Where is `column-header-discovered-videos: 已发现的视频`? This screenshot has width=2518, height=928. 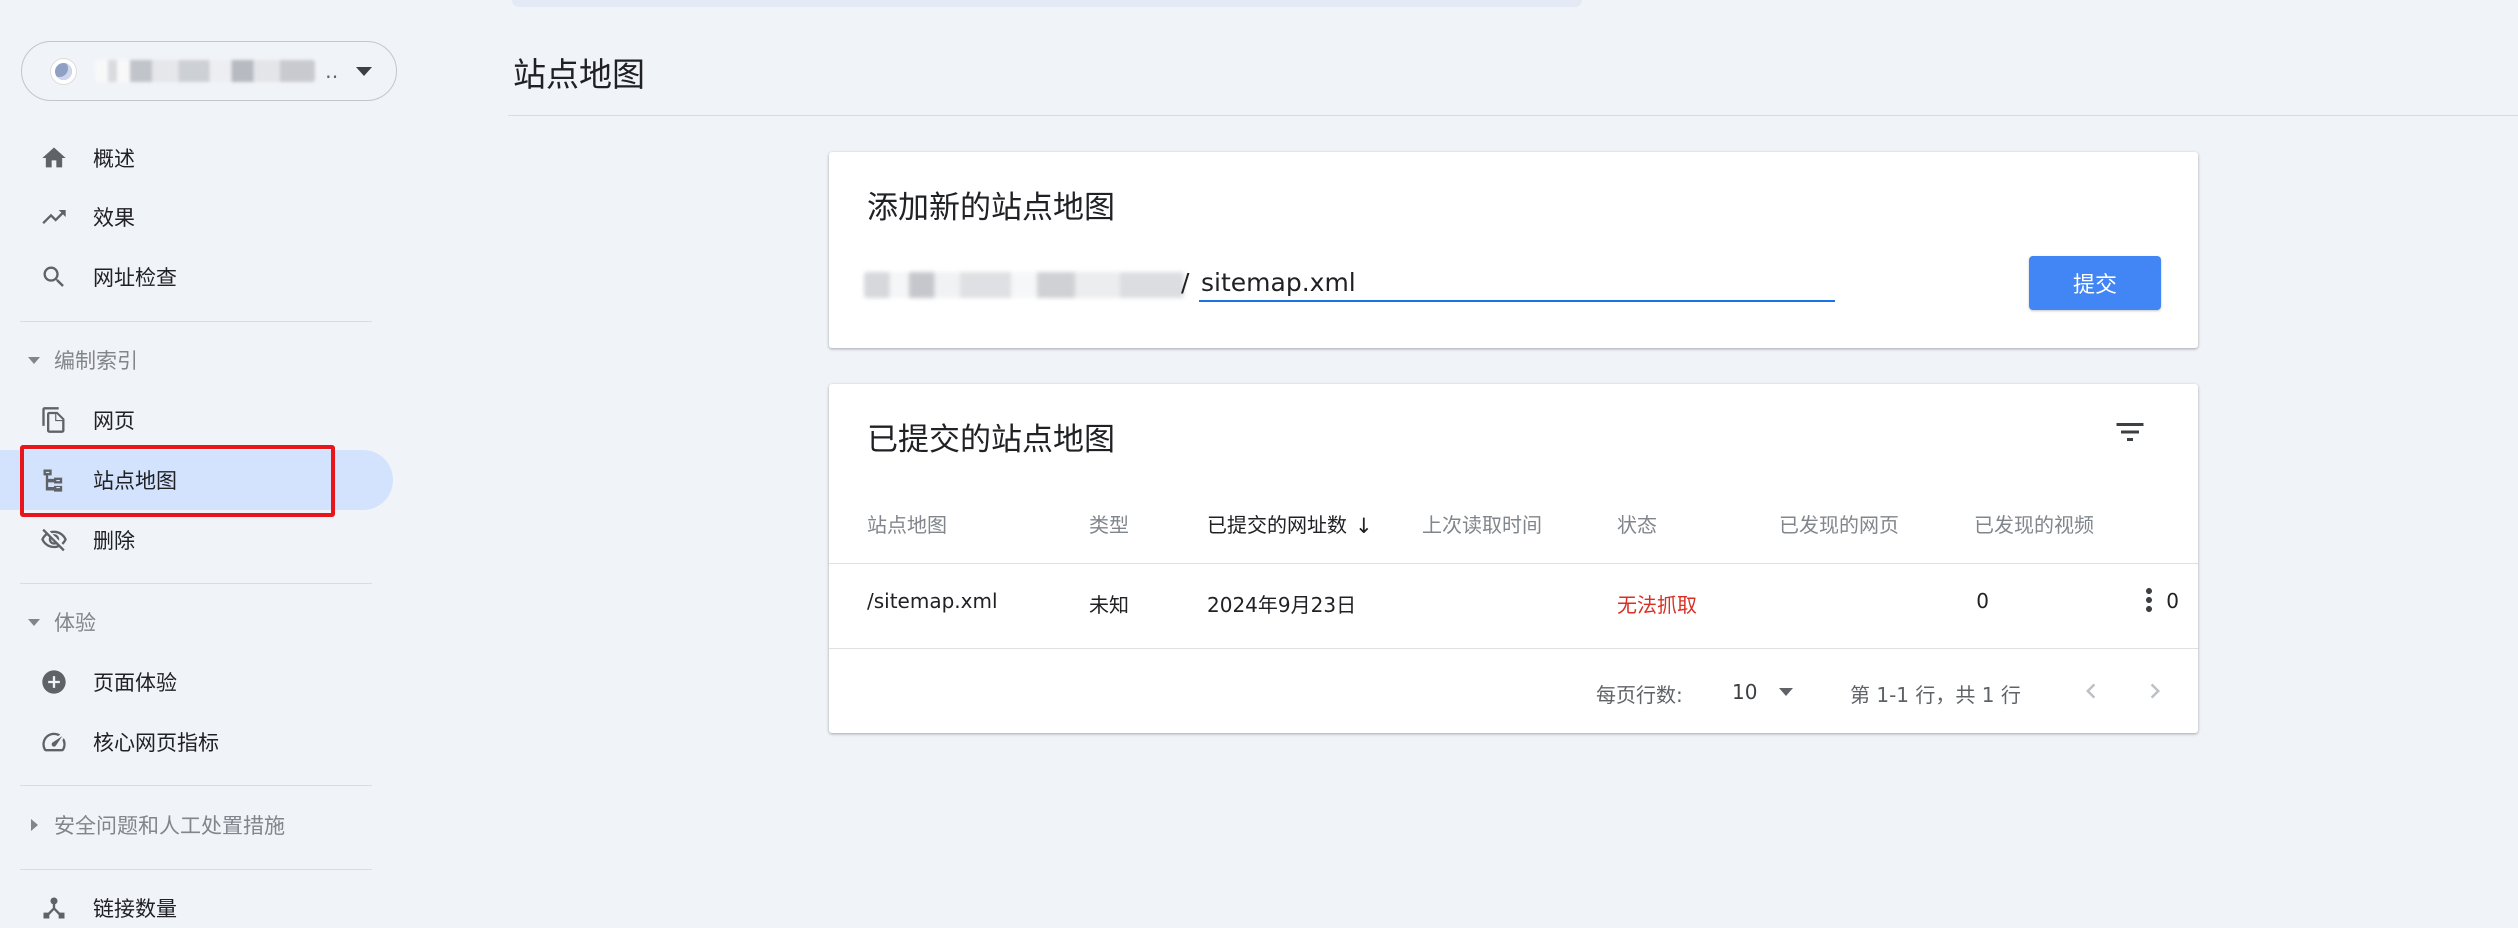 column-header-discovered-videos: 已发现的视频 is located at coordinates (2034, 523).